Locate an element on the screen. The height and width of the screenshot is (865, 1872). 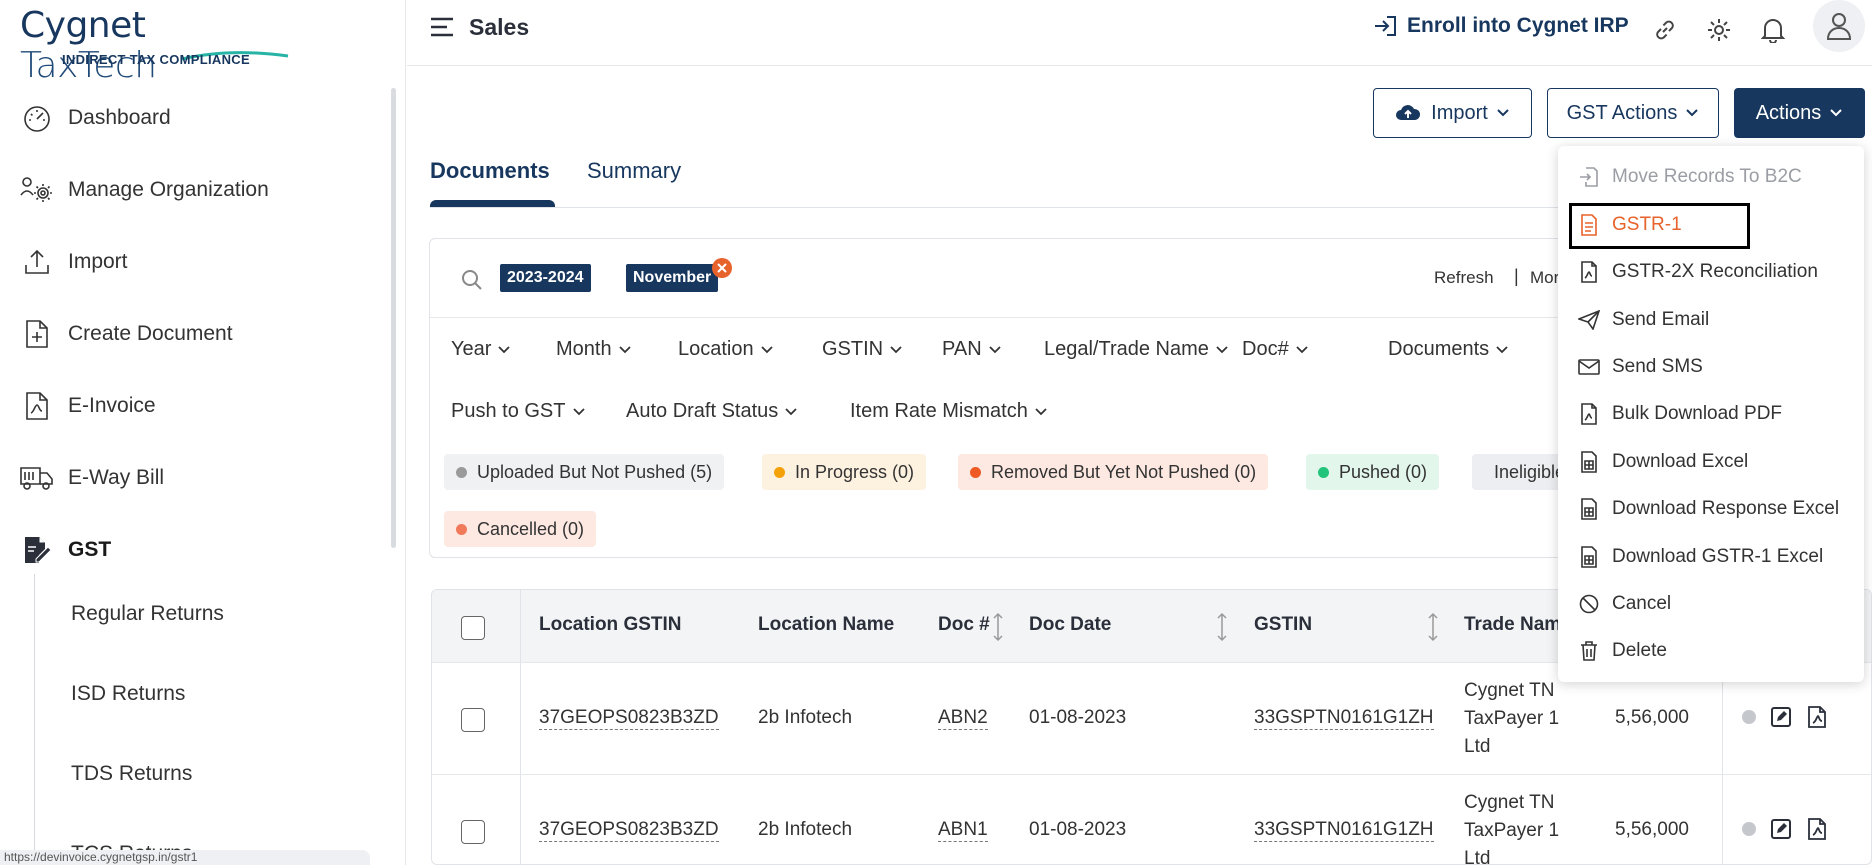
status-pill-uploaded: Uploaded But Not Pushed (5) is located at coordinates (584, 472).